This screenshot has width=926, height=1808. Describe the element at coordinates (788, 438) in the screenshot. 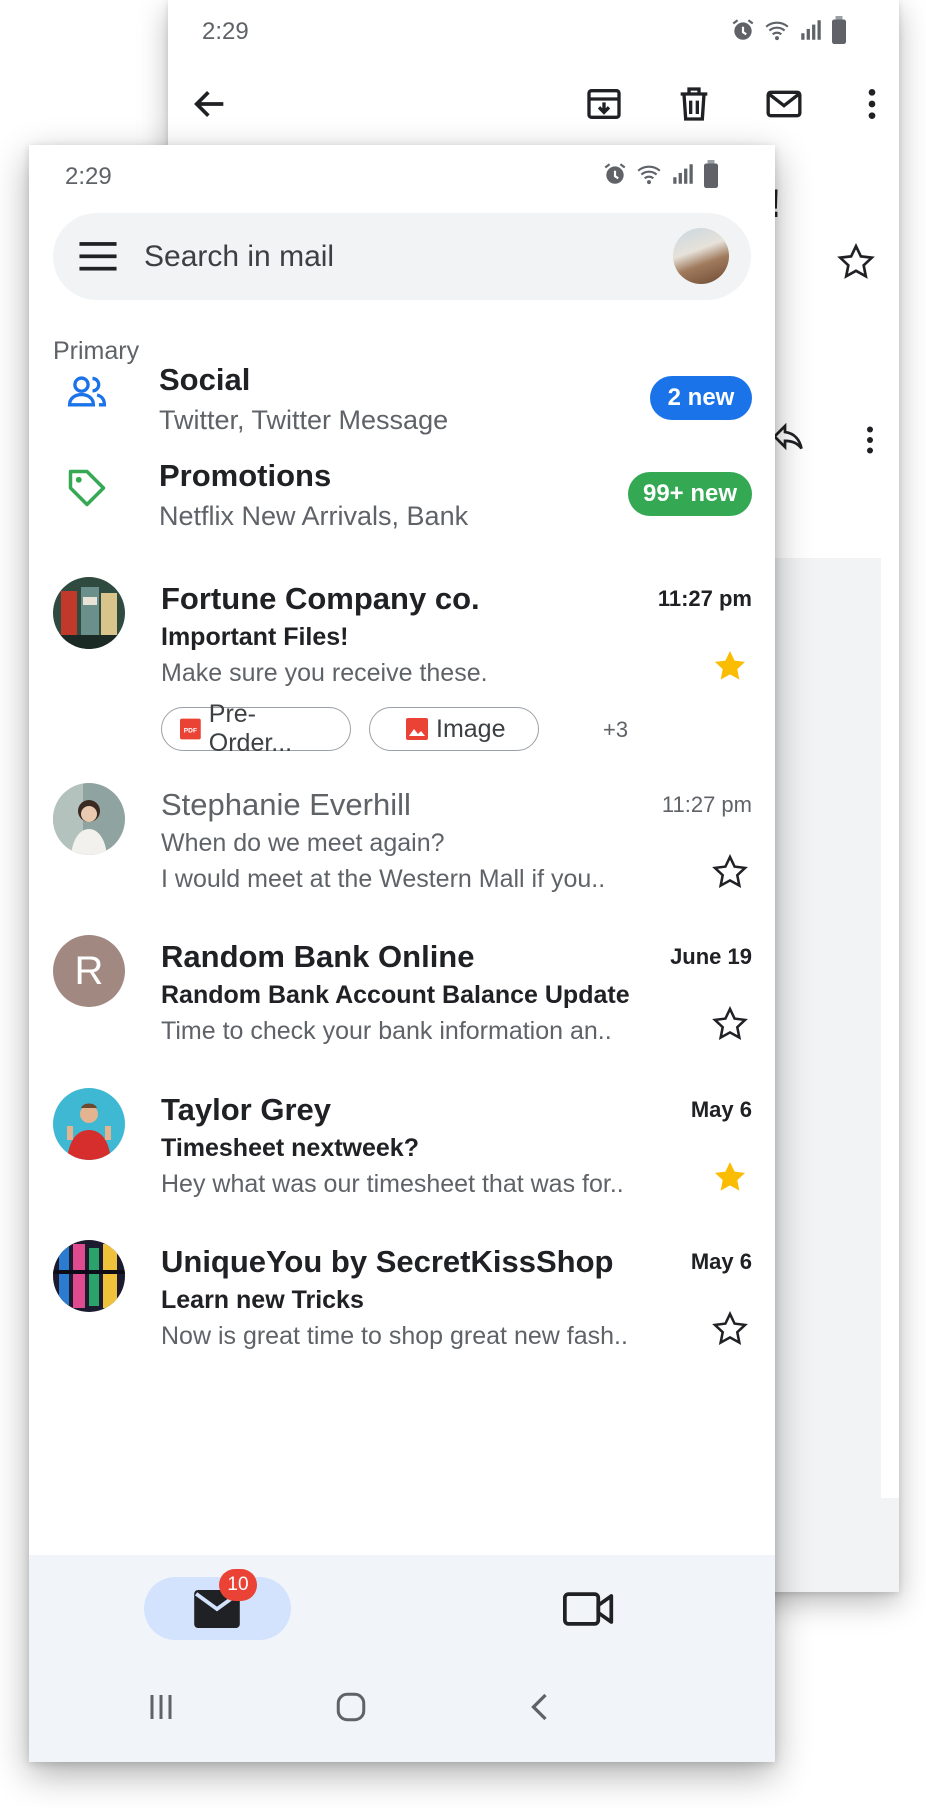

I see `reply-icon` at that location.